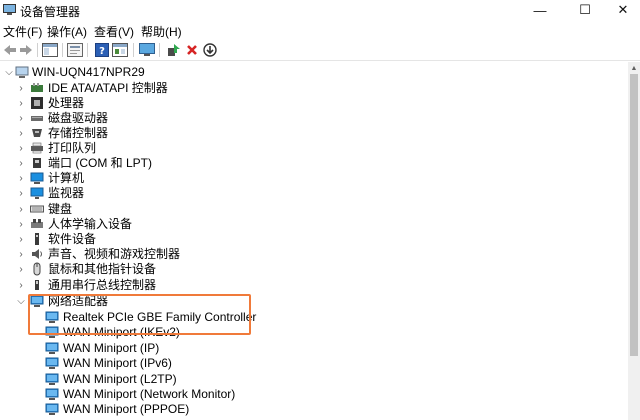 The image size is (640, 420). I want to click on tree-category: › 通用串行总线控制器, so click(314, 285).